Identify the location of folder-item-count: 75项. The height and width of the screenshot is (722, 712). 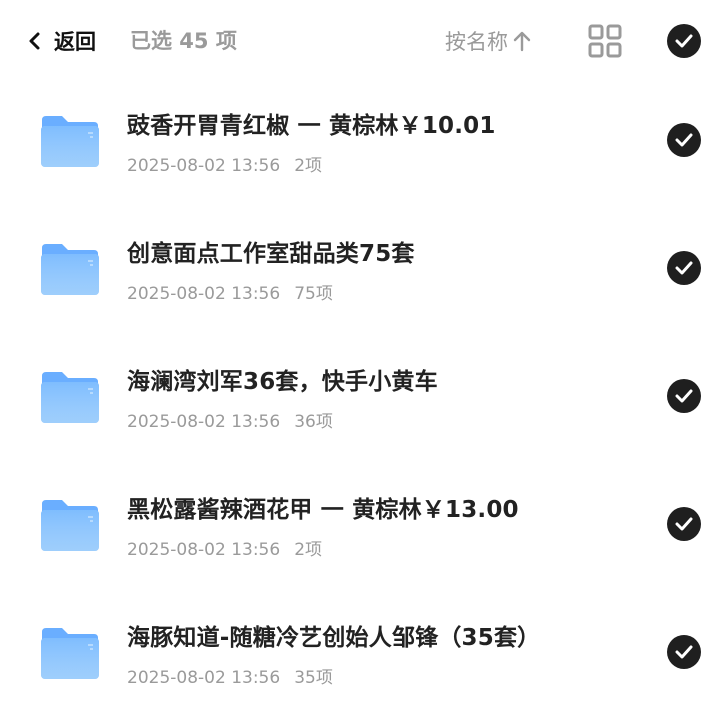
(313, 294).